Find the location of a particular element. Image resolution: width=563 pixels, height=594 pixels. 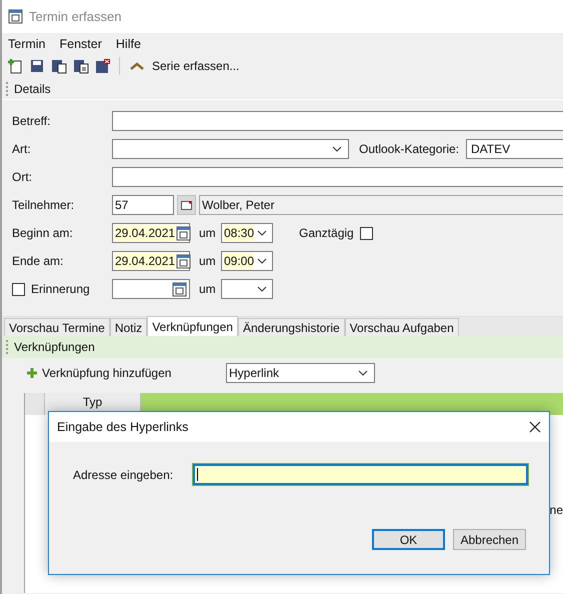

field-label: Art: is located at coordinates (22, 149).